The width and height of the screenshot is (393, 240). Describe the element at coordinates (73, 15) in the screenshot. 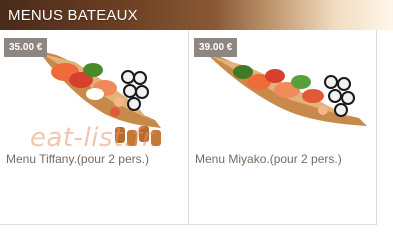

I see `section-title: MENUS BATEAUX` at that location.